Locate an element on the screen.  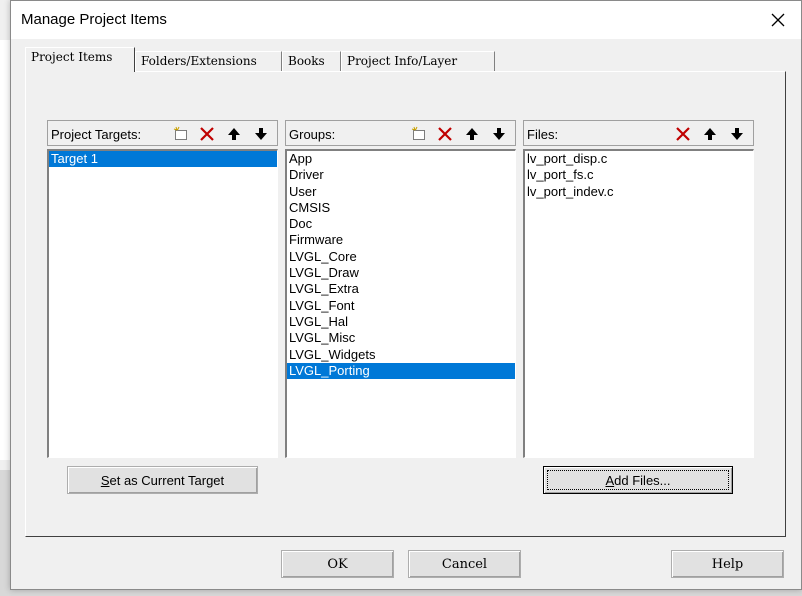
group-item: Firmware is located at coordinates (401, 240).